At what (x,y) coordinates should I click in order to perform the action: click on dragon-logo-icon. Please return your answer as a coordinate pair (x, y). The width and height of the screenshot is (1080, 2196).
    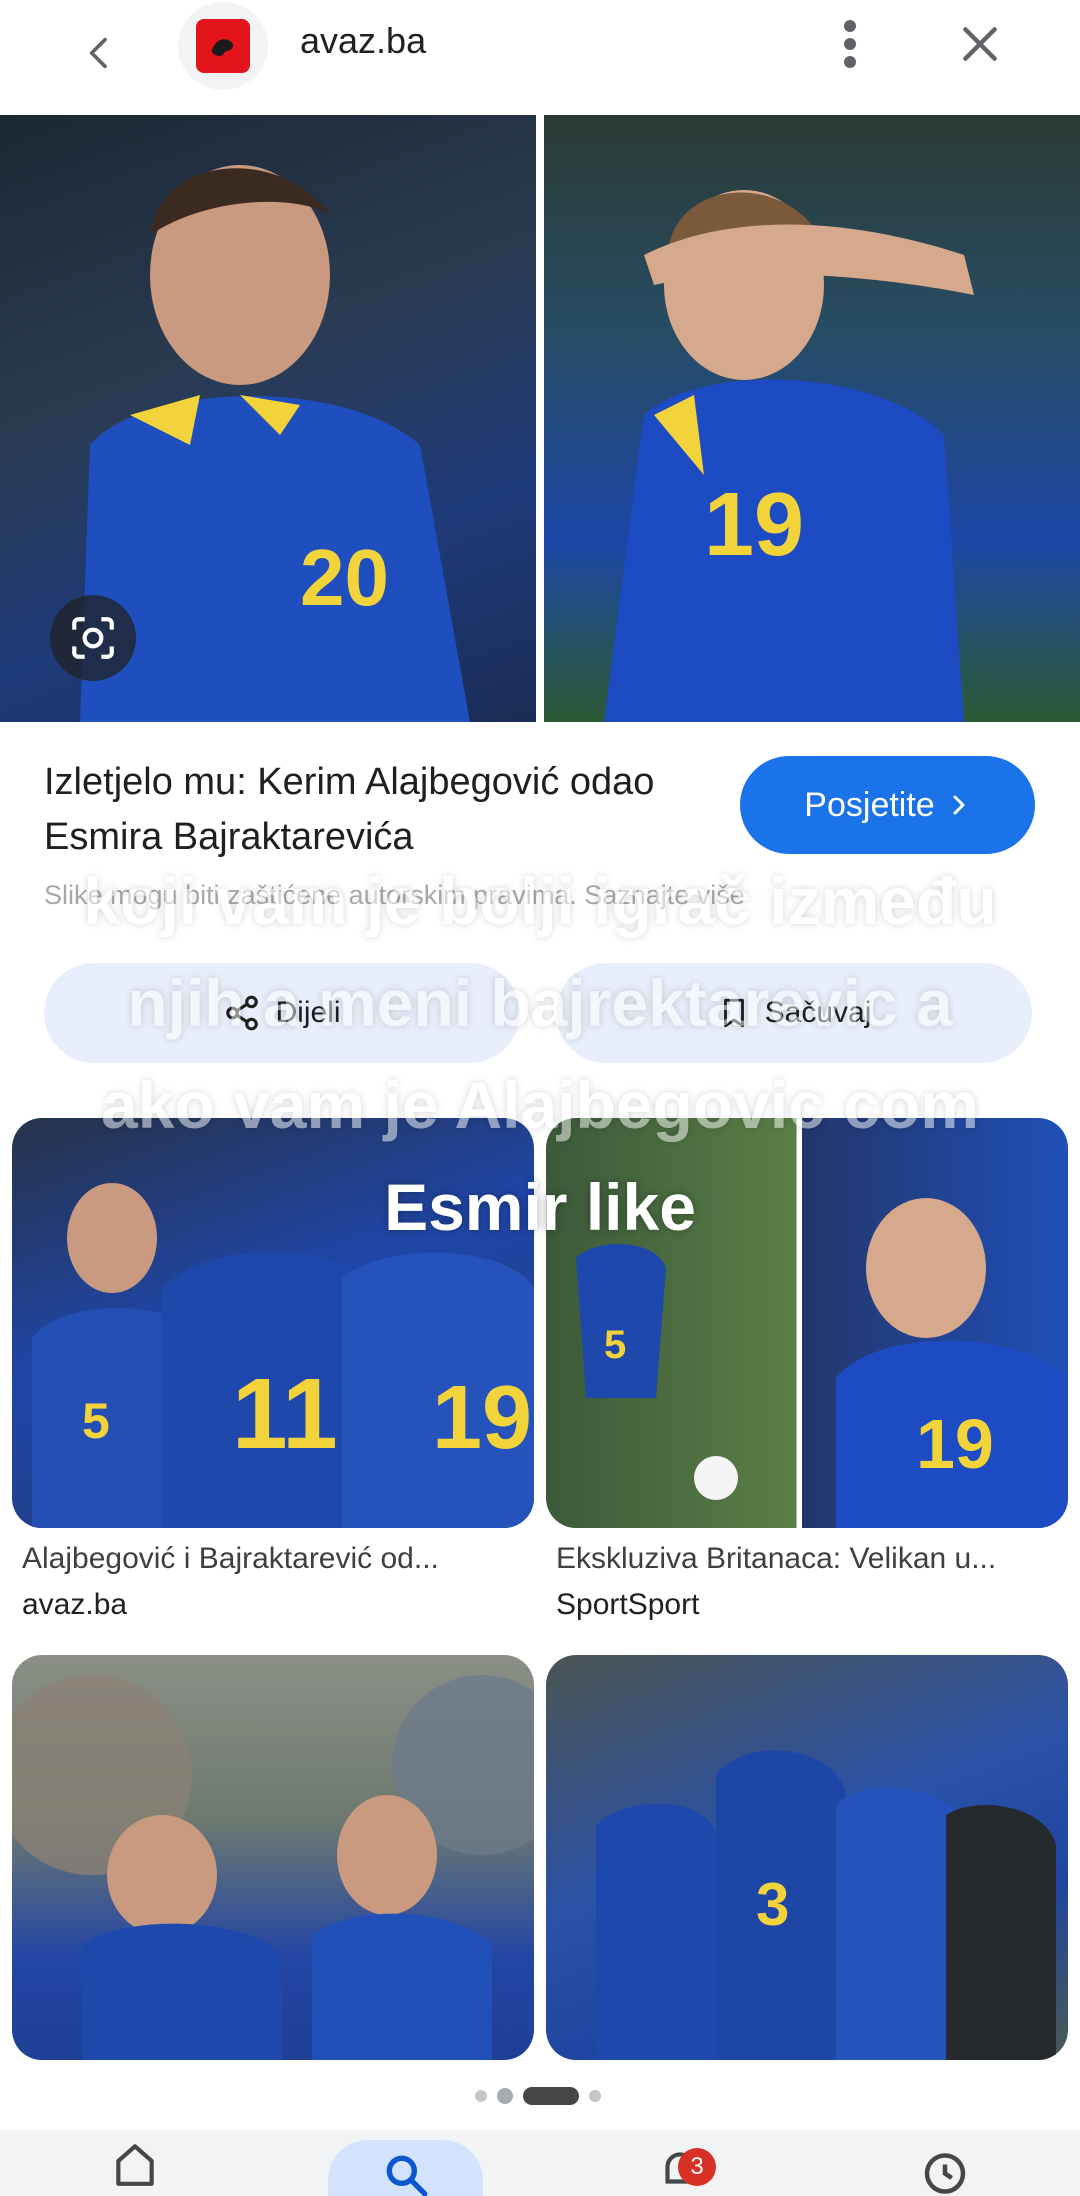
    Looking at the image, I should click on (222, 47).